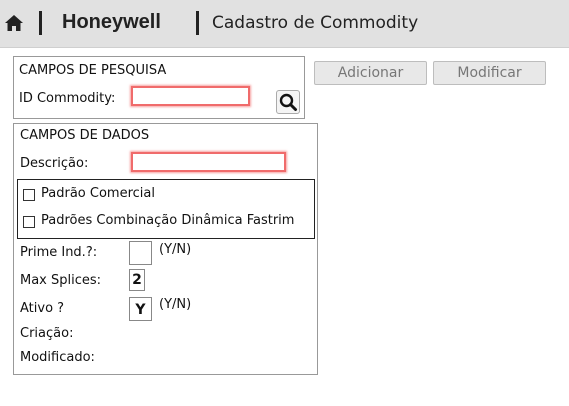 This screenshot has height=406, width=569. What do you see at coordinates (57, 357) in the screenshot?
I see `modified-label: Modificado:` at bounding box center [57, 357].